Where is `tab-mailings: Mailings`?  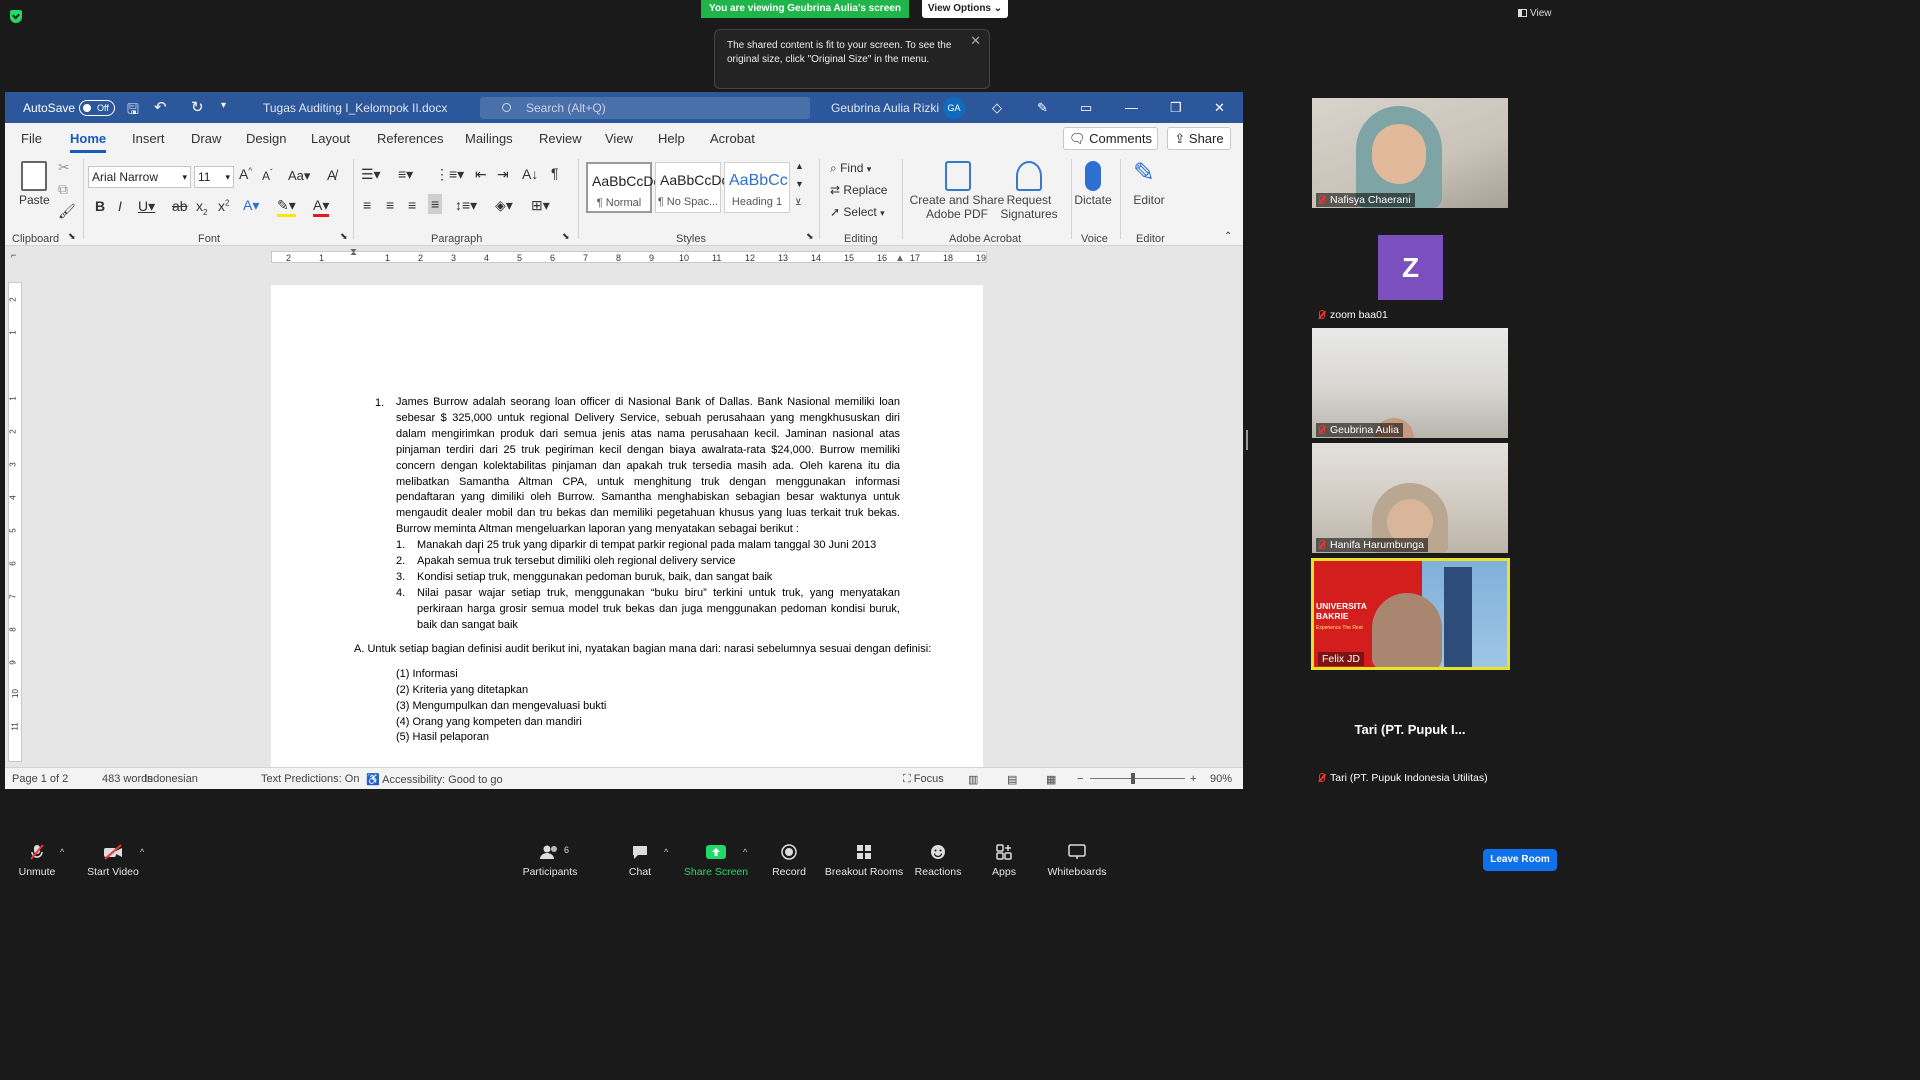 tab-mailings: Mailings is located at coordinates (489, 138).